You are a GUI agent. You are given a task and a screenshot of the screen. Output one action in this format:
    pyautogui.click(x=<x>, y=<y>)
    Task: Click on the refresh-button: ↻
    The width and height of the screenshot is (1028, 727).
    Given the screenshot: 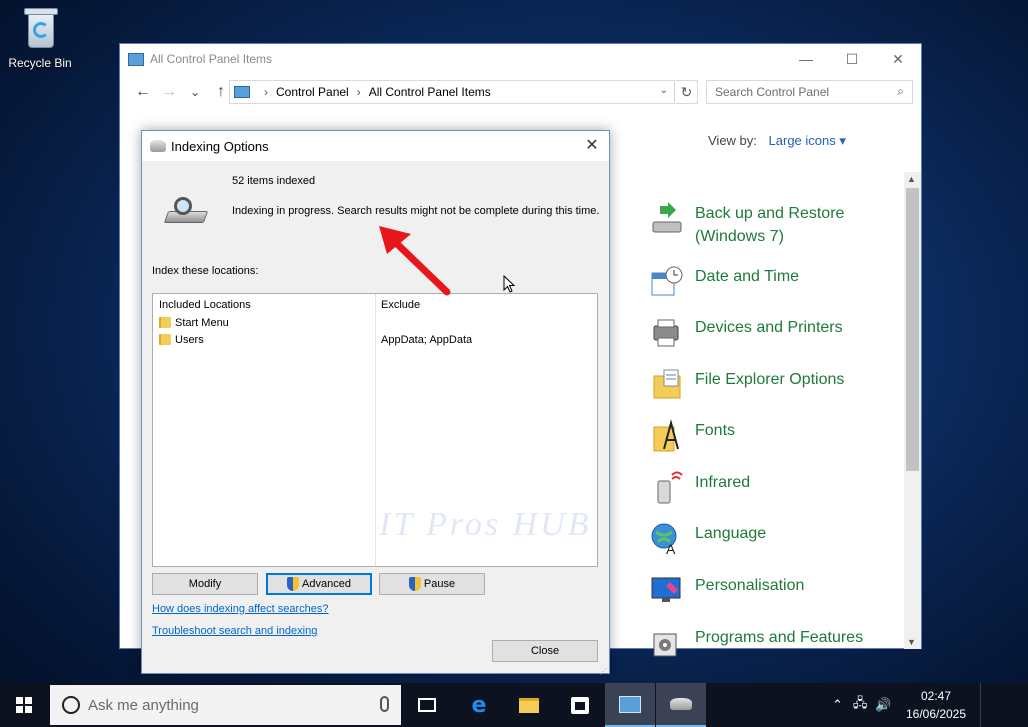 What is the action you would take?
    pyautogui.click(x=687, y=92)
    